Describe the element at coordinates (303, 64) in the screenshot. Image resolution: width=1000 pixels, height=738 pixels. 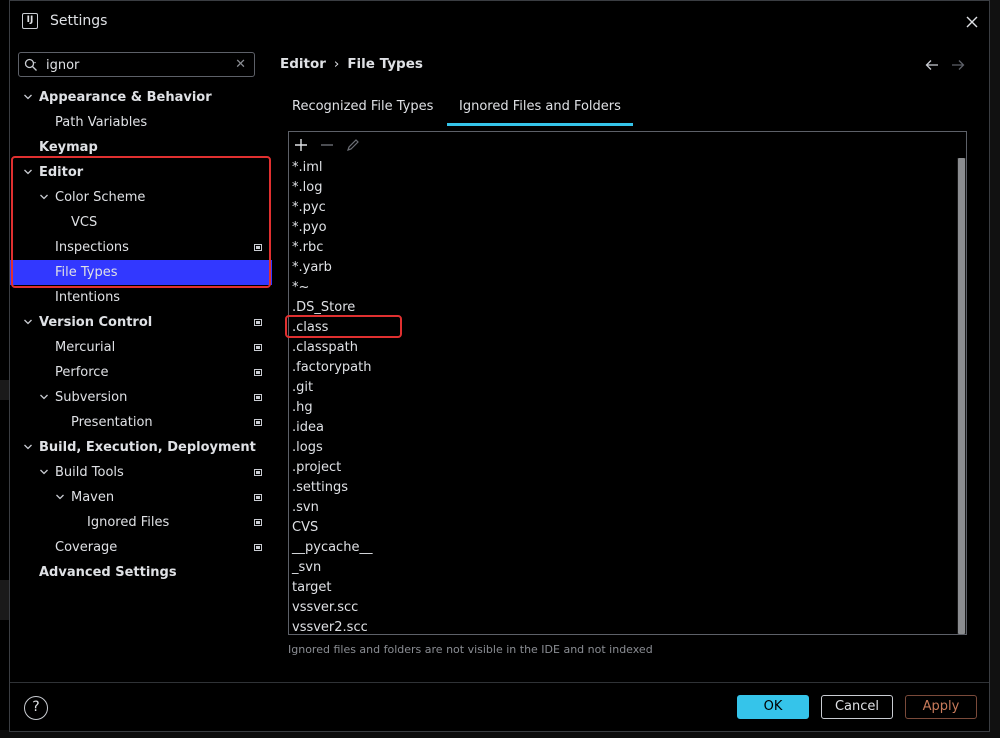
I see `breadcrumb-parent: Editor` at that location.